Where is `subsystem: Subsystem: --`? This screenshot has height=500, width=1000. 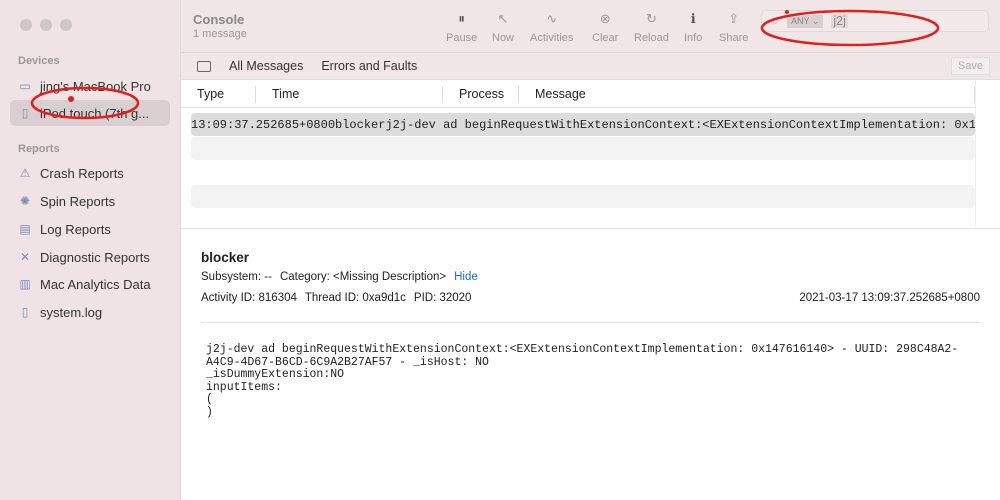 subsystem: Subsystem: -- is located at coordinates (236, 277).